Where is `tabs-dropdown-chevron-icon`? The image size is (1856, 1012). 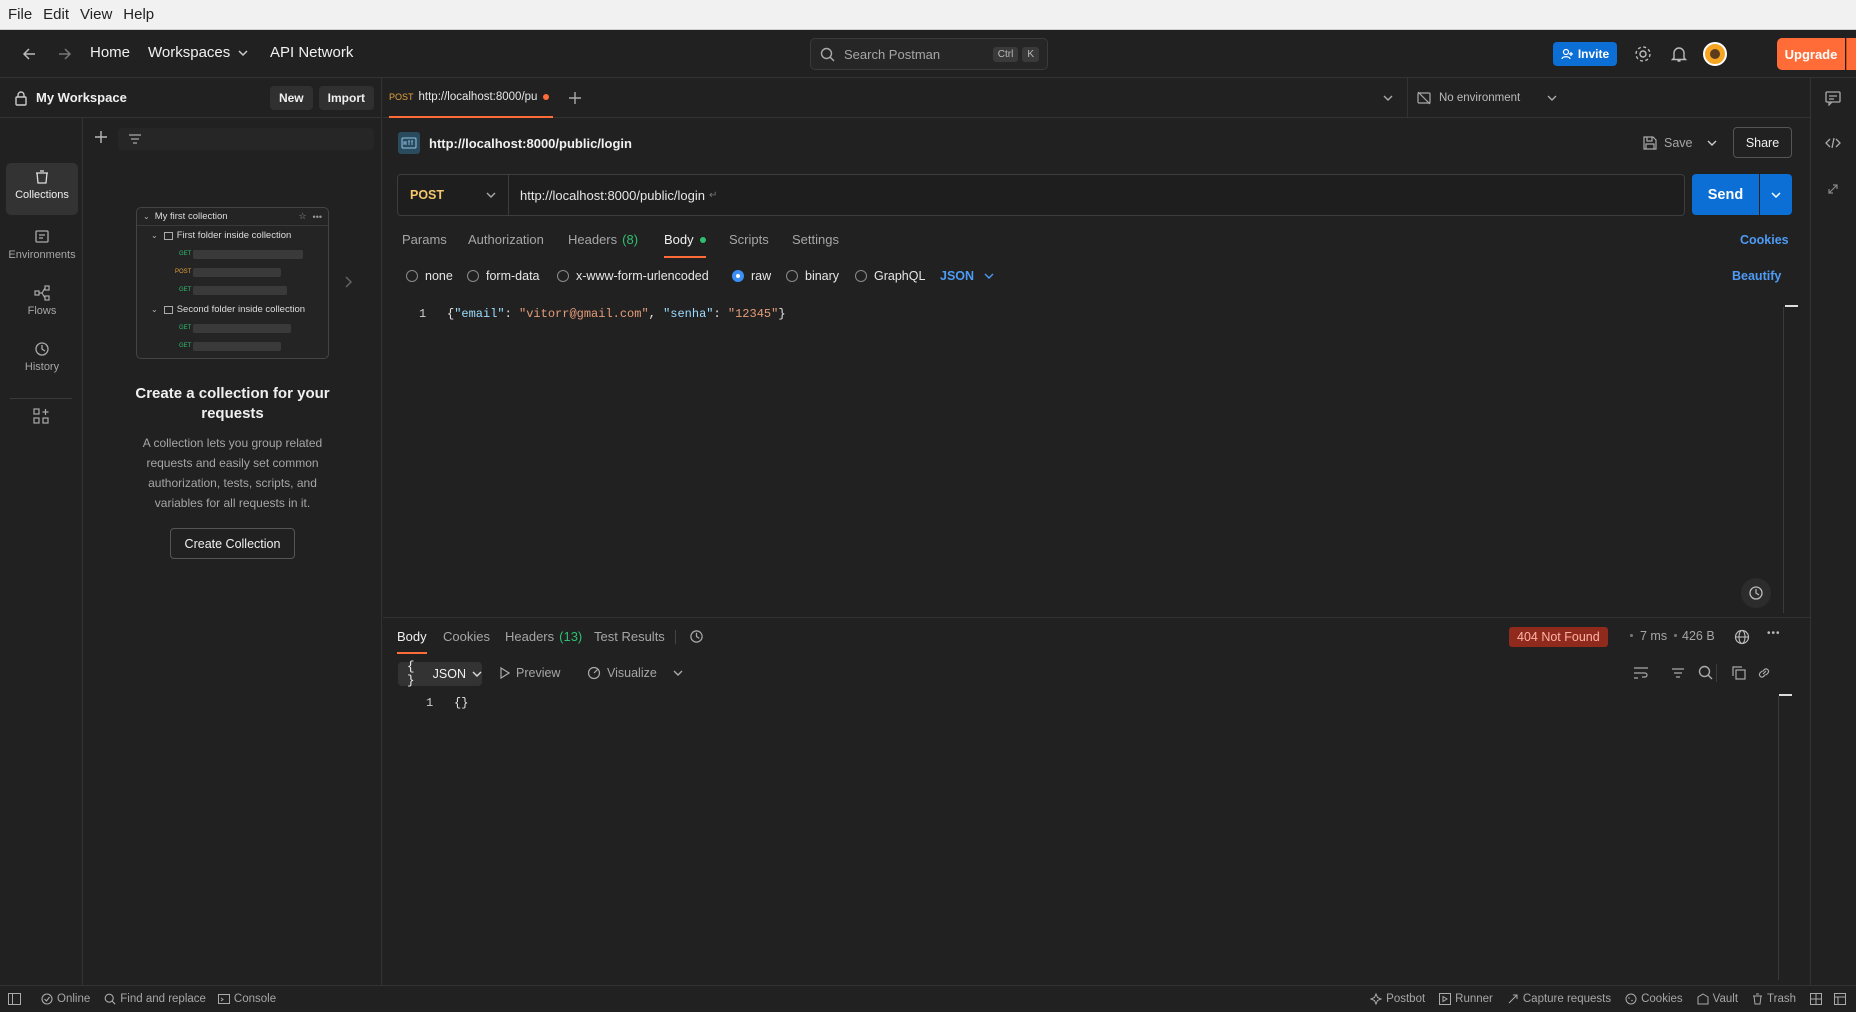
tabs-dropdown-chevron-icon is located at coordinates (1388, 98).